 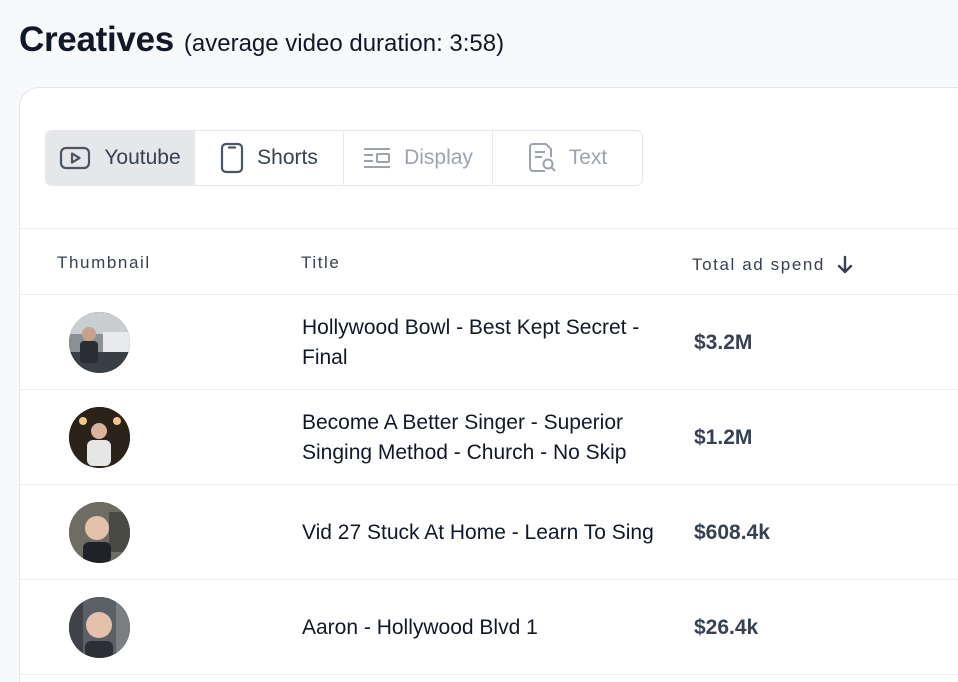 I want to click on tab-shorts-label: Shorts, so click(x=287, y=157).